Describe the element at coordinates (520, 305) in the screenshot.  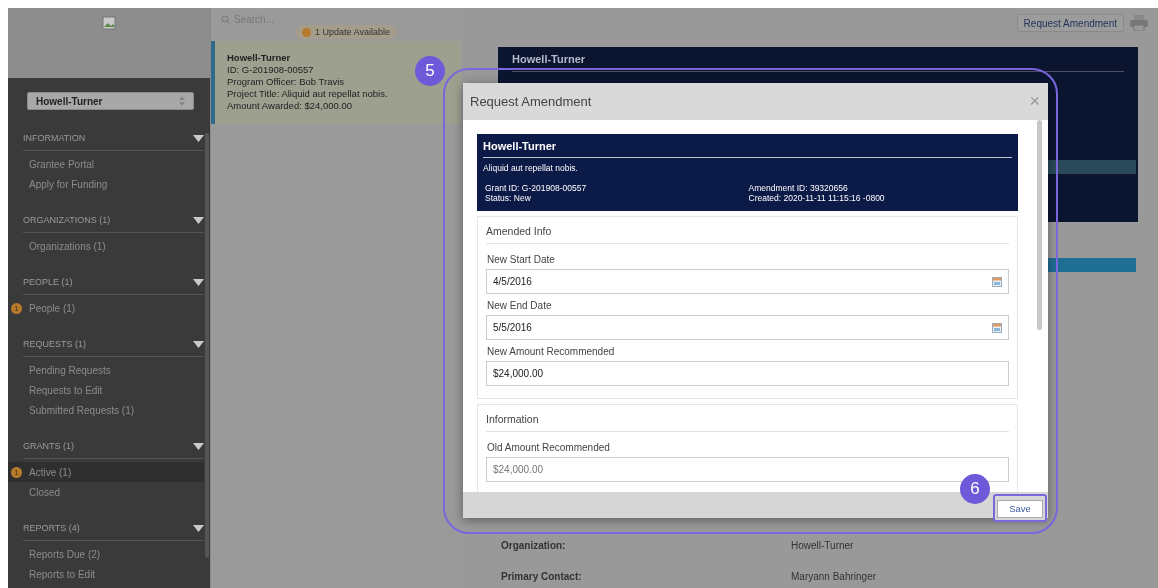
I see `field-label: New End Date` at that location.